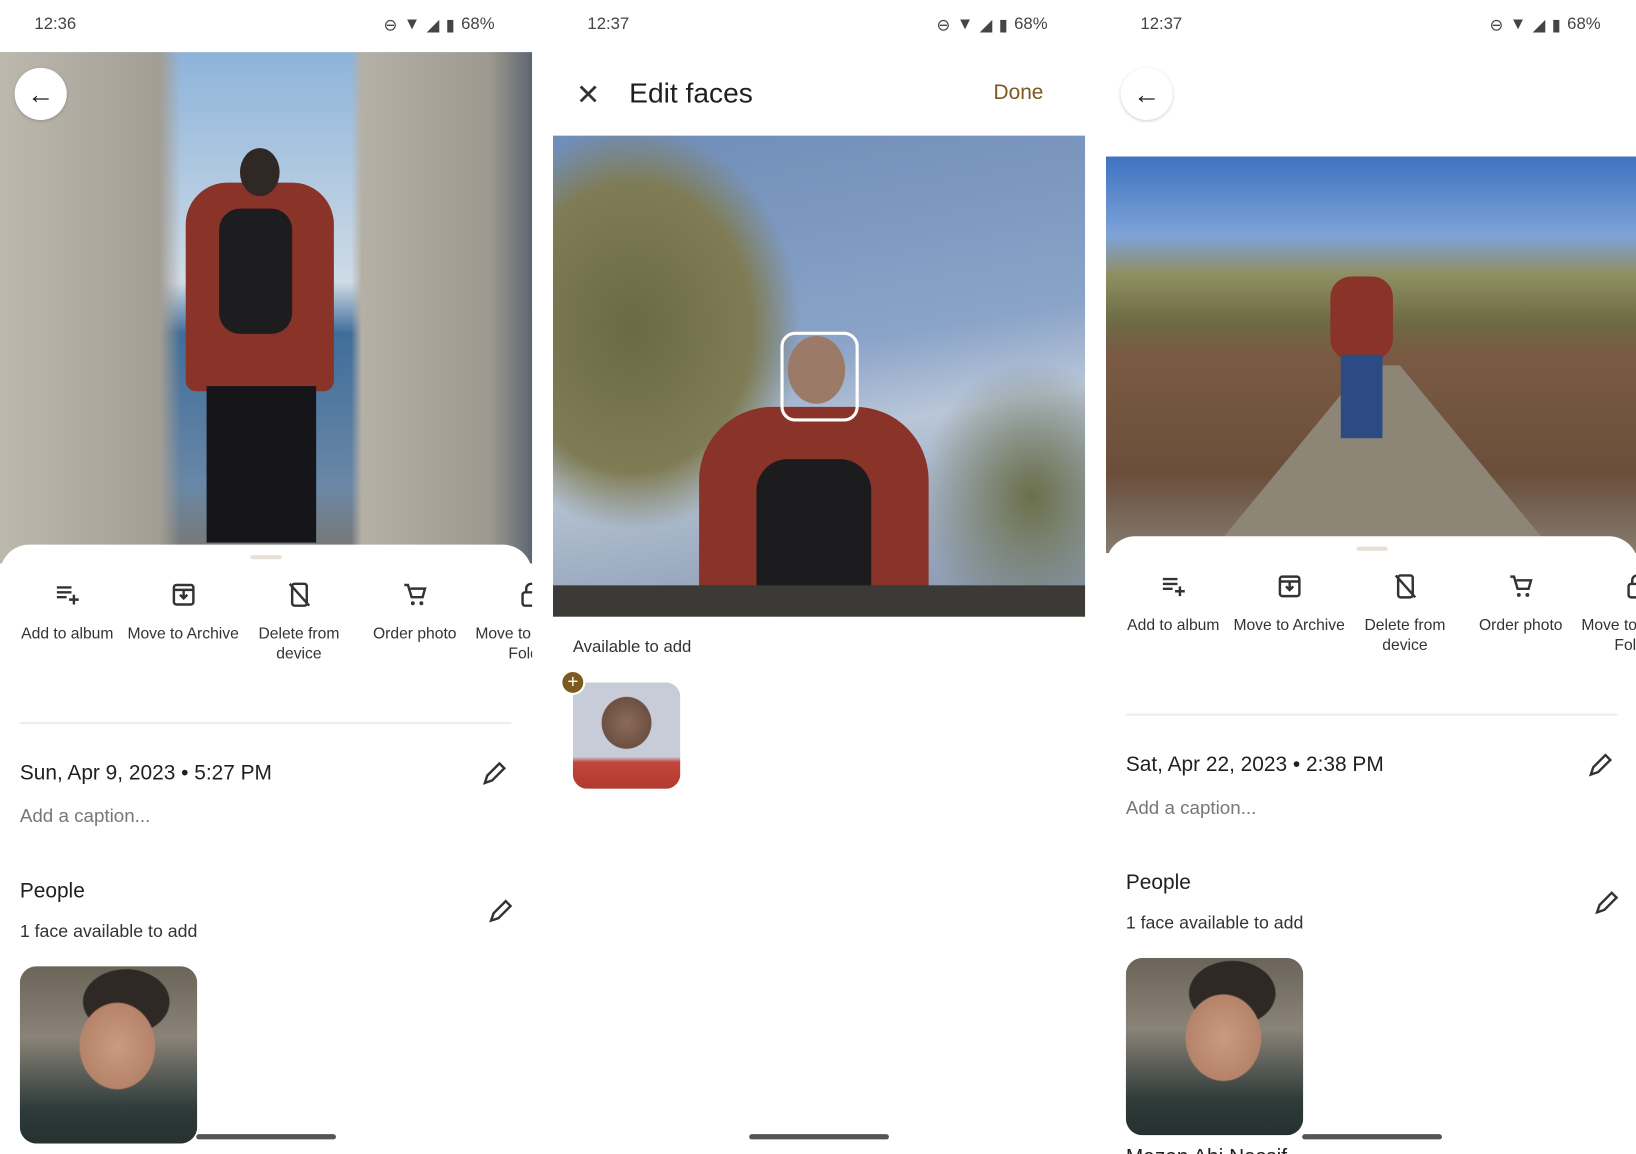  I want to click on close-icon: ✕, so click(588, 94).